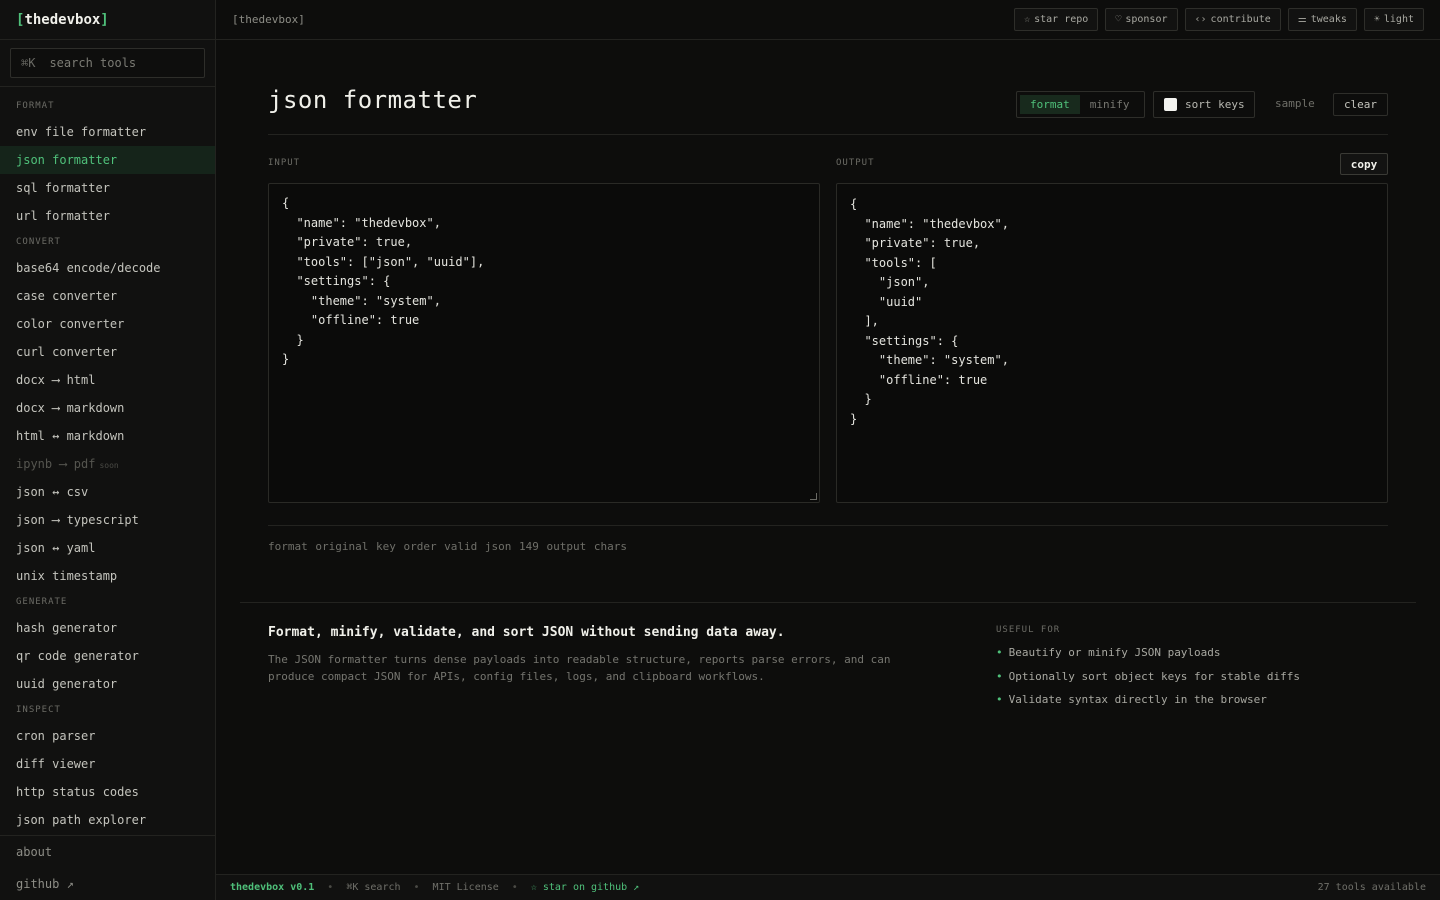 The height and width of the screenshot is (900, 1440). I want to click on list-item-text: Validate syntax directly in the browser, so click(1137, 699).